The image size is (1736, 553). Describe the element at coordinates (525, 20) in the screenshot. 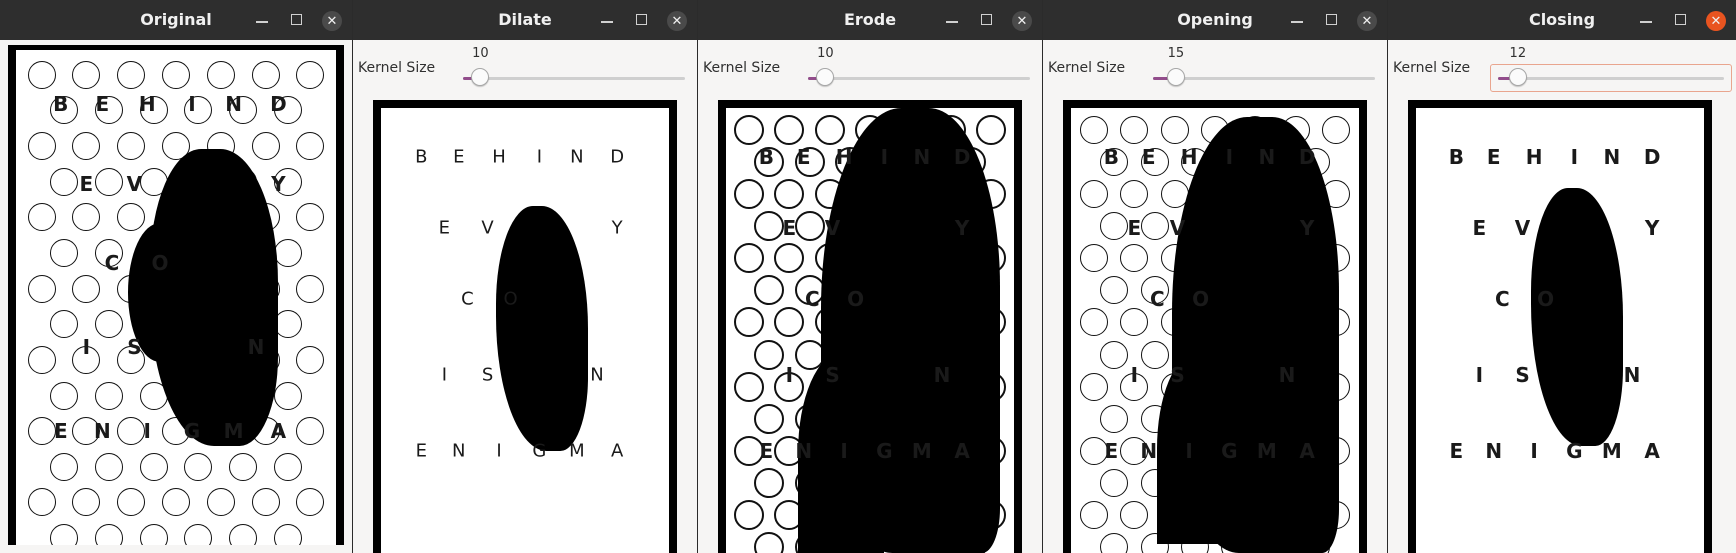

I see `title-bar: Dilate ✕` at that location.